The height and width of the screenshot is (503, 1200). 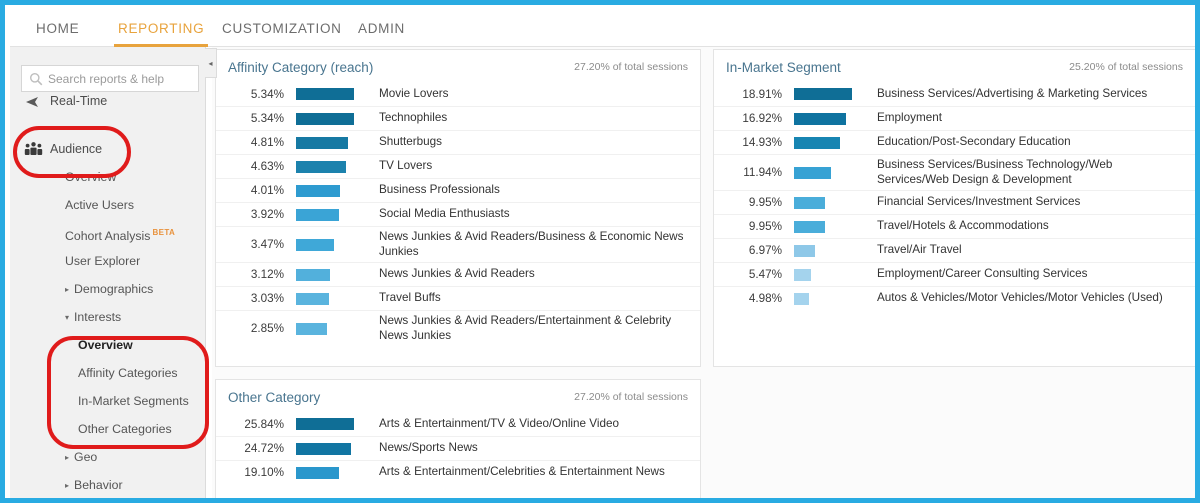 I want to click on search-icon, so click(x=36, y=79).